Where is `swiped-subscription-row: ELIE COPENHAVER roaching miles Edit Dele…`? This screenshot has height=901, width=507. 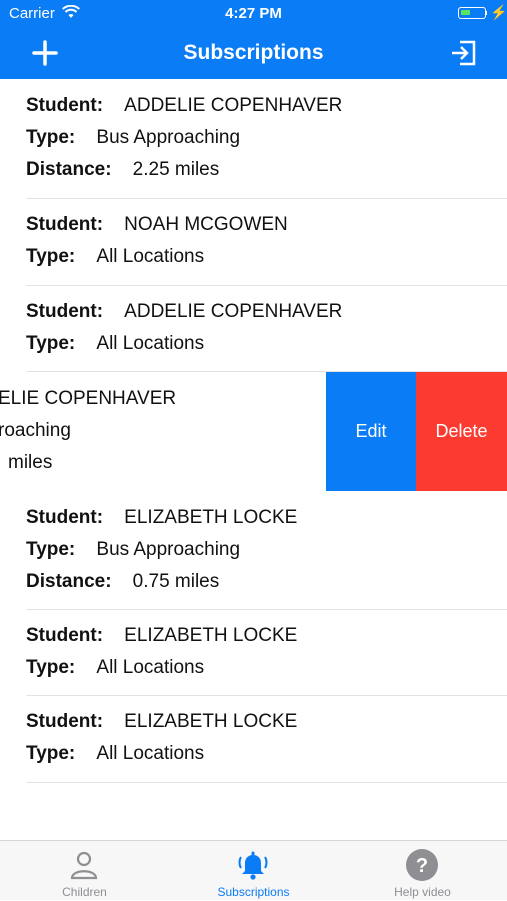
swiped-subscription-row: ELIE COPENHAVER roaching miles Edit Dele… is located at coordinates (253, 431).